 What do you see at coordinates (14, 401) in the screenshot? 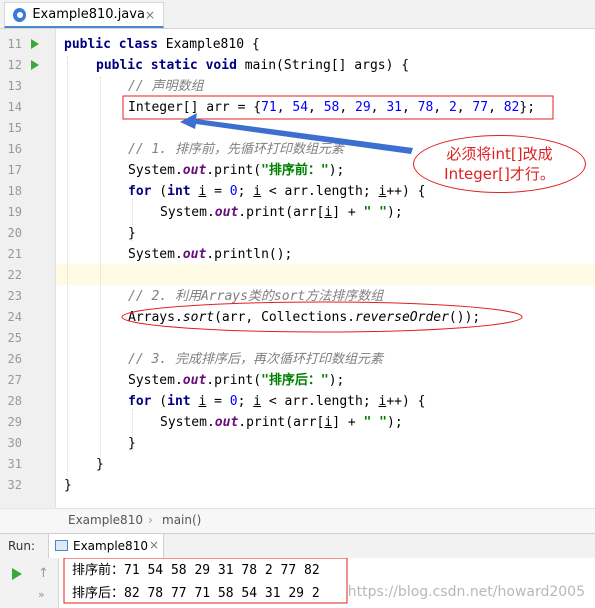
I see `line-number: 28` at bounding box center [14, 401].